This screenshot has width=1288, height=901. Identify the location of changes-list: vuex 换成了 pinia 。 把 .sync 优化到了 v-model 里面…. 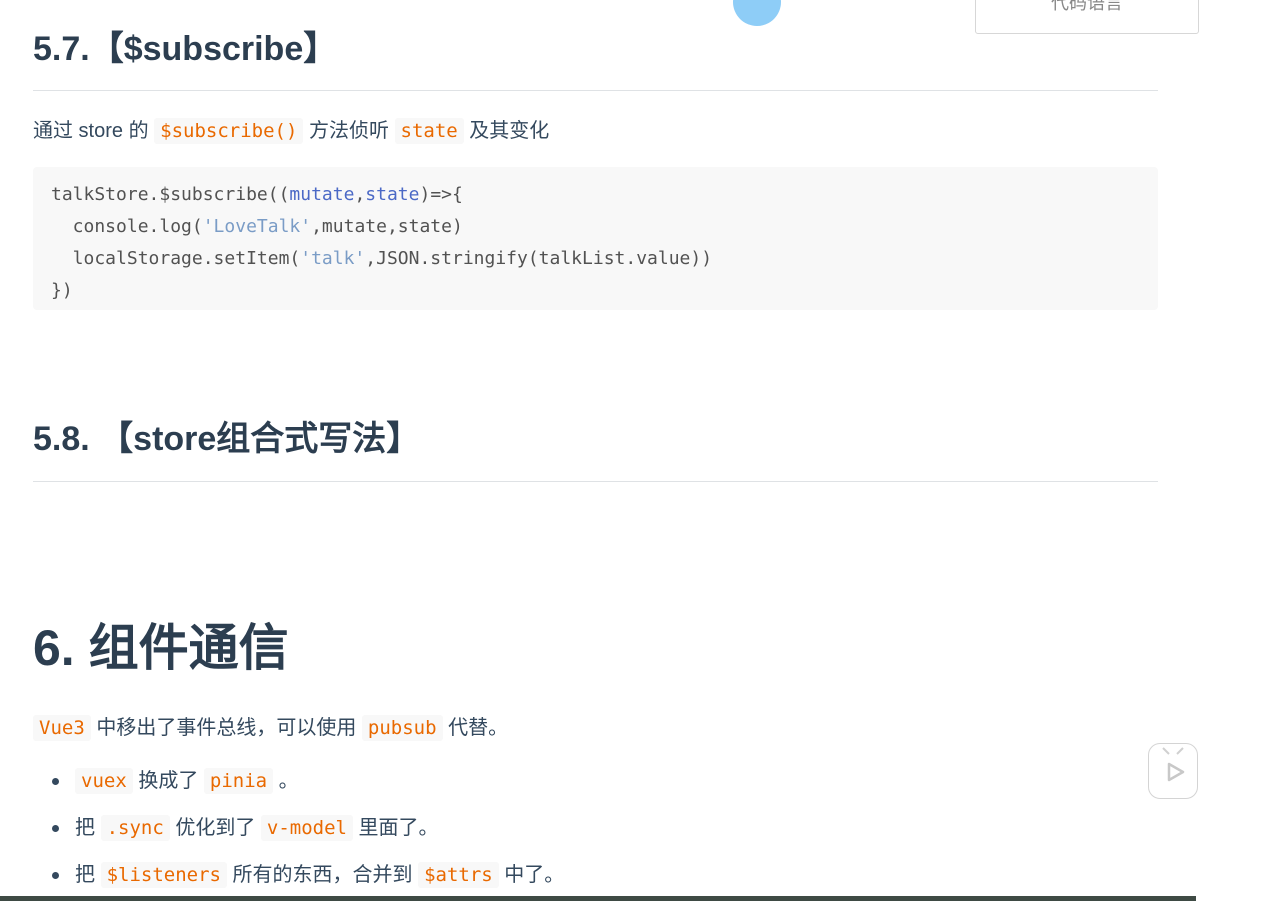
(595, 833).